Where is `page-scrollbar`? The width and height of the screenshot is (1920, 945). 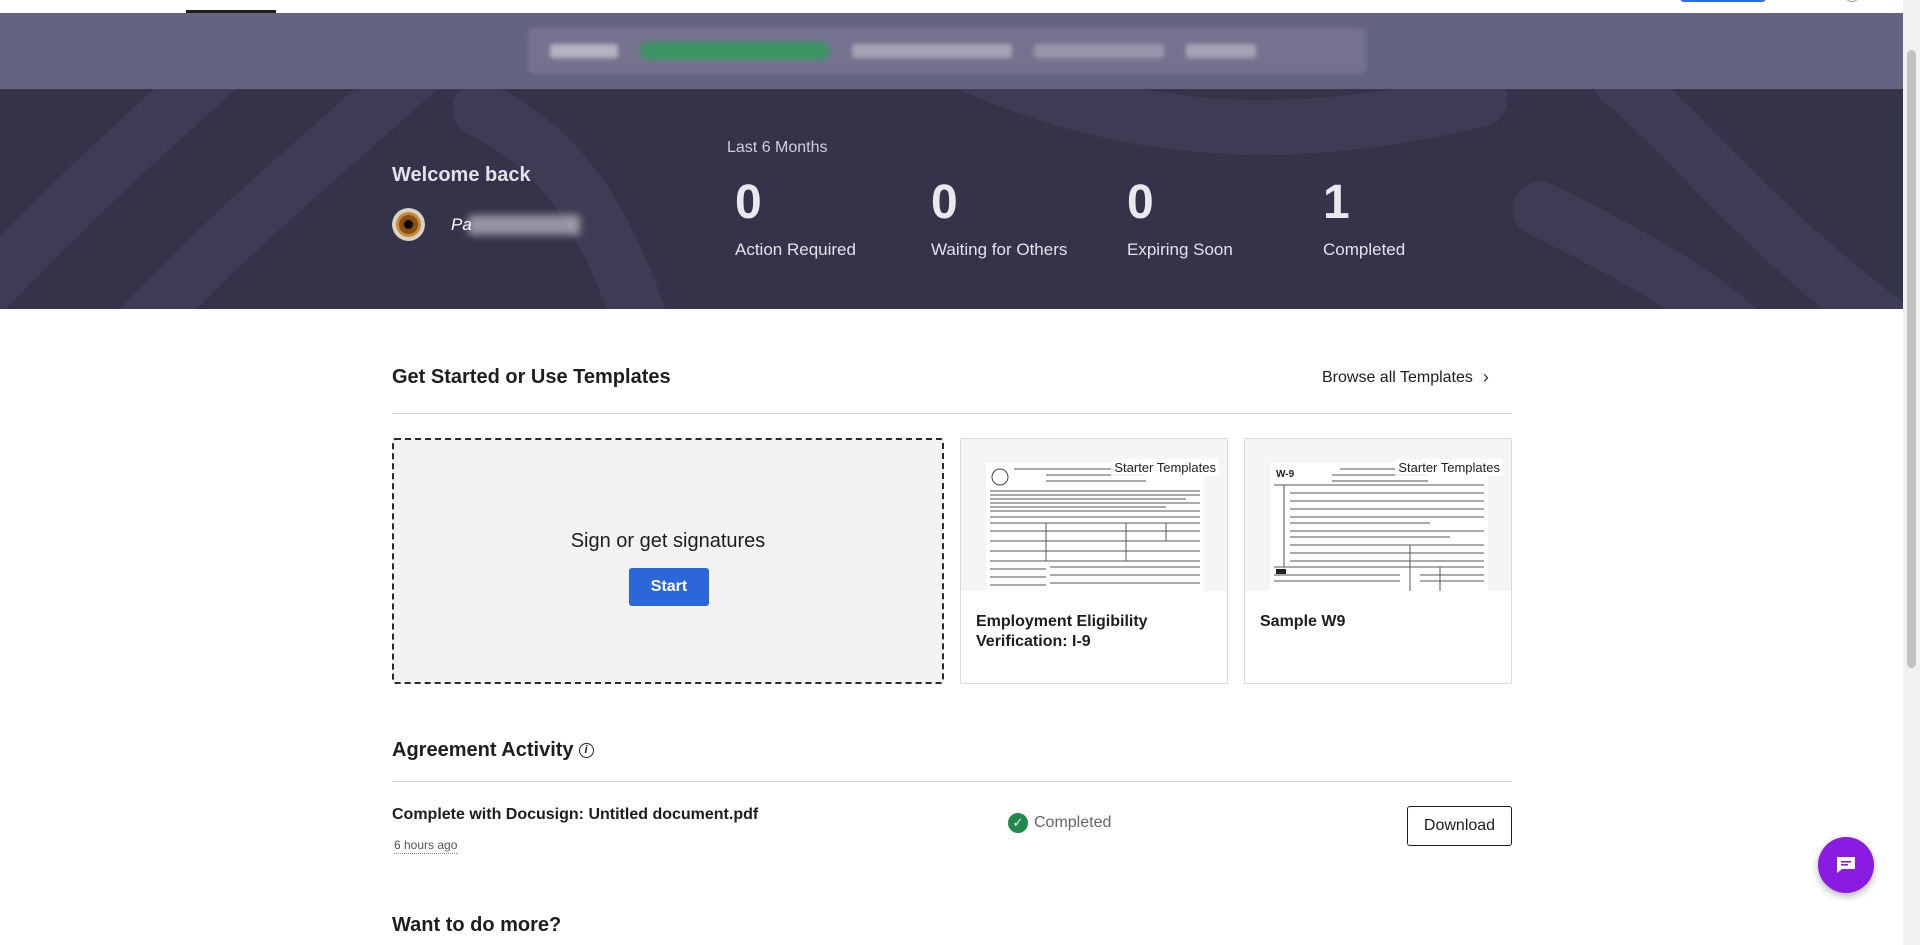 page-scrollbar is located at coordinates (1911, 472).